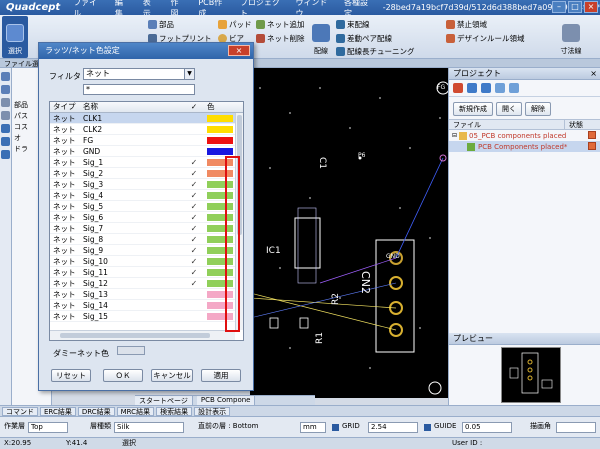 This screenshot has height=449, width=600. I want to click on angle-select, so click(576, 427).